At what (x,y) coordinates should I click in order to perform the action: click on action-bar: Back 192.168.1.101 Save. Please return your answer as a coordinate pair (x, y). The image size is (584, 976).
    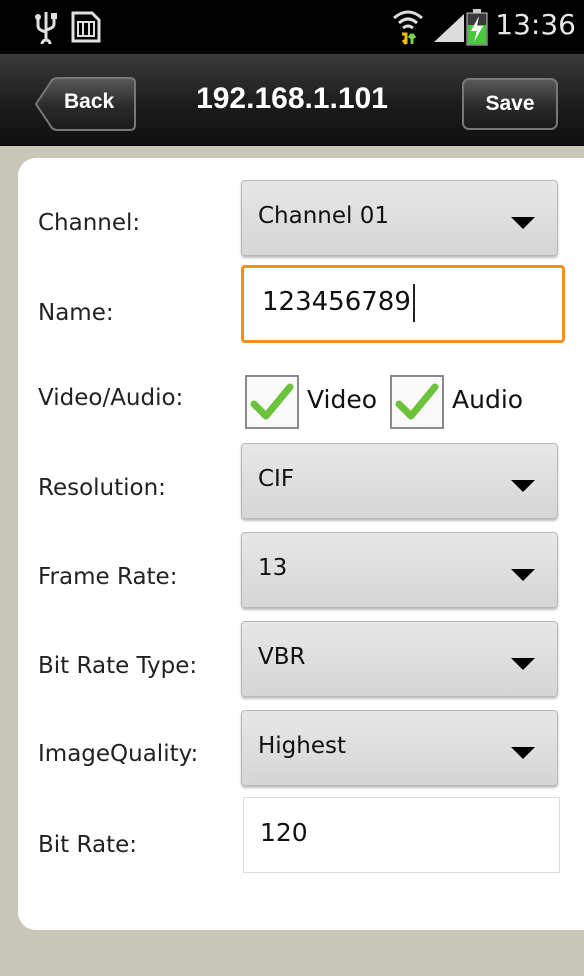
    Looking at the image, I should click on (292, 100).